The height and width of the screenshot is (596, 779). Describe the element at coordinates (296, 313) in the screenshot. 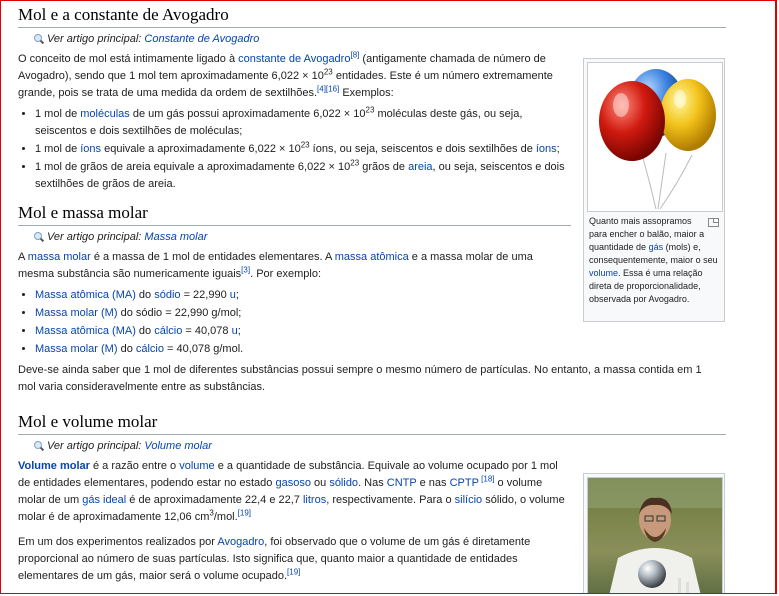

I see `list-item: Massa molar (M) do sódio = 22,990 g/mol;` at that location.